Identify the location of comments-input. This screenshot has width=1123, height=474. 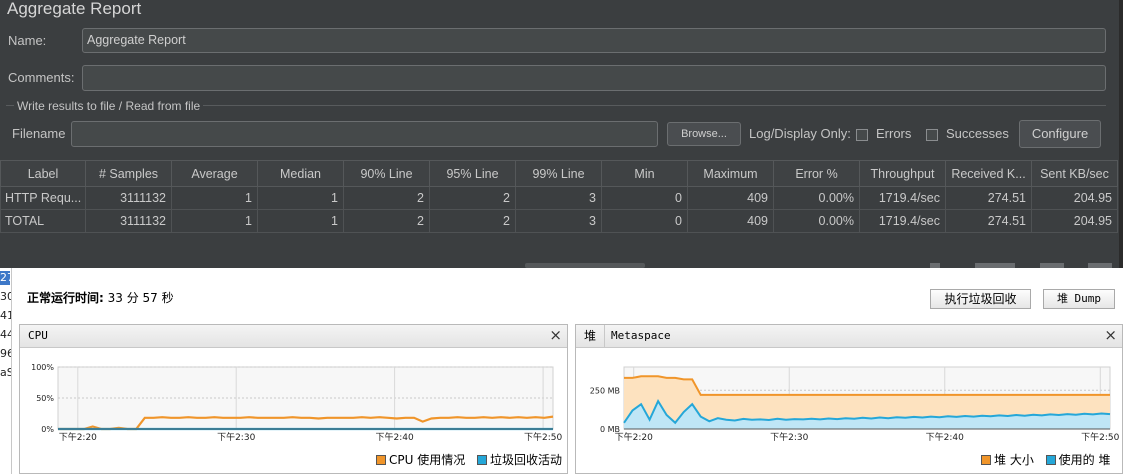
(594, 78).